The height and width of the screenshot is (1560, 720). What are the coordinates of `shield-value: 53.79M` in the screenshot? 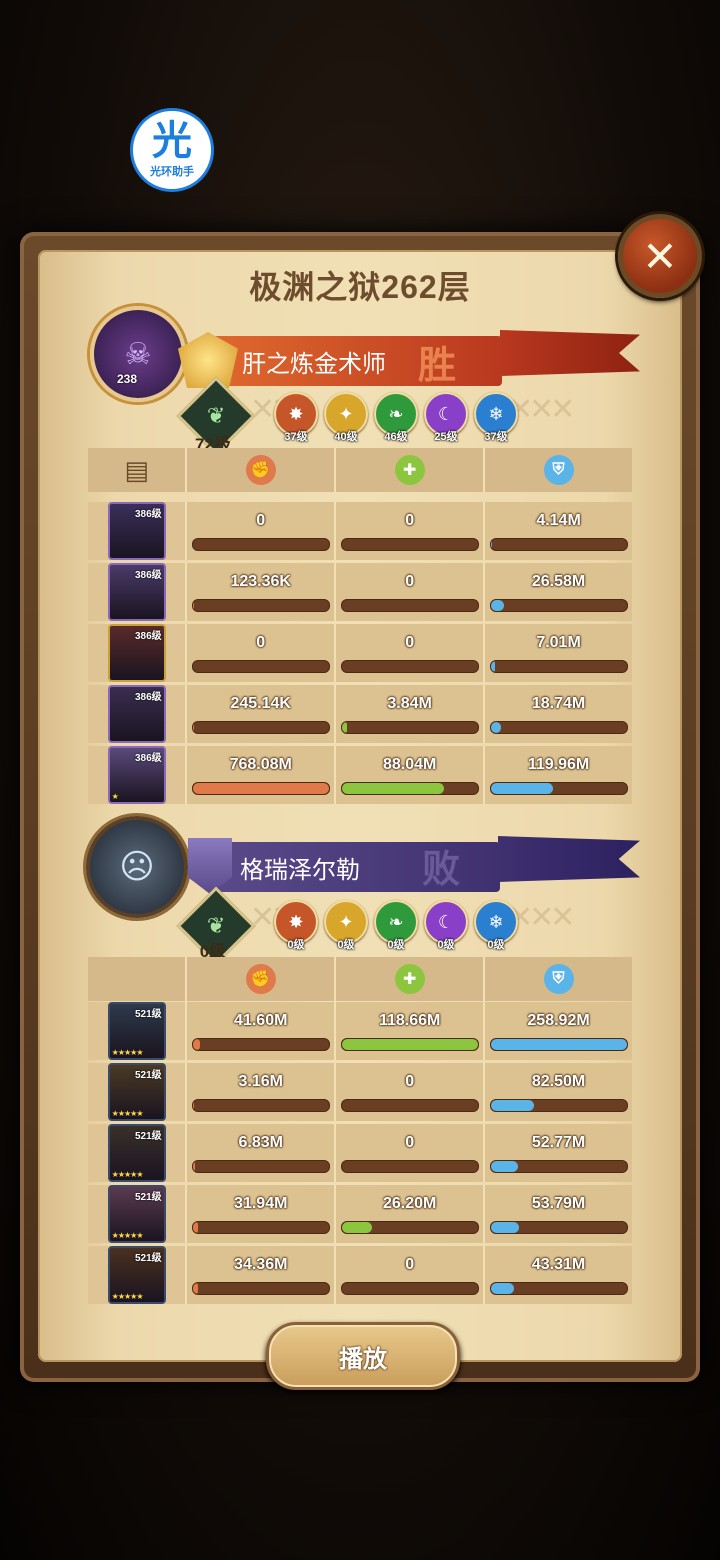 It's located at (558, 1203).